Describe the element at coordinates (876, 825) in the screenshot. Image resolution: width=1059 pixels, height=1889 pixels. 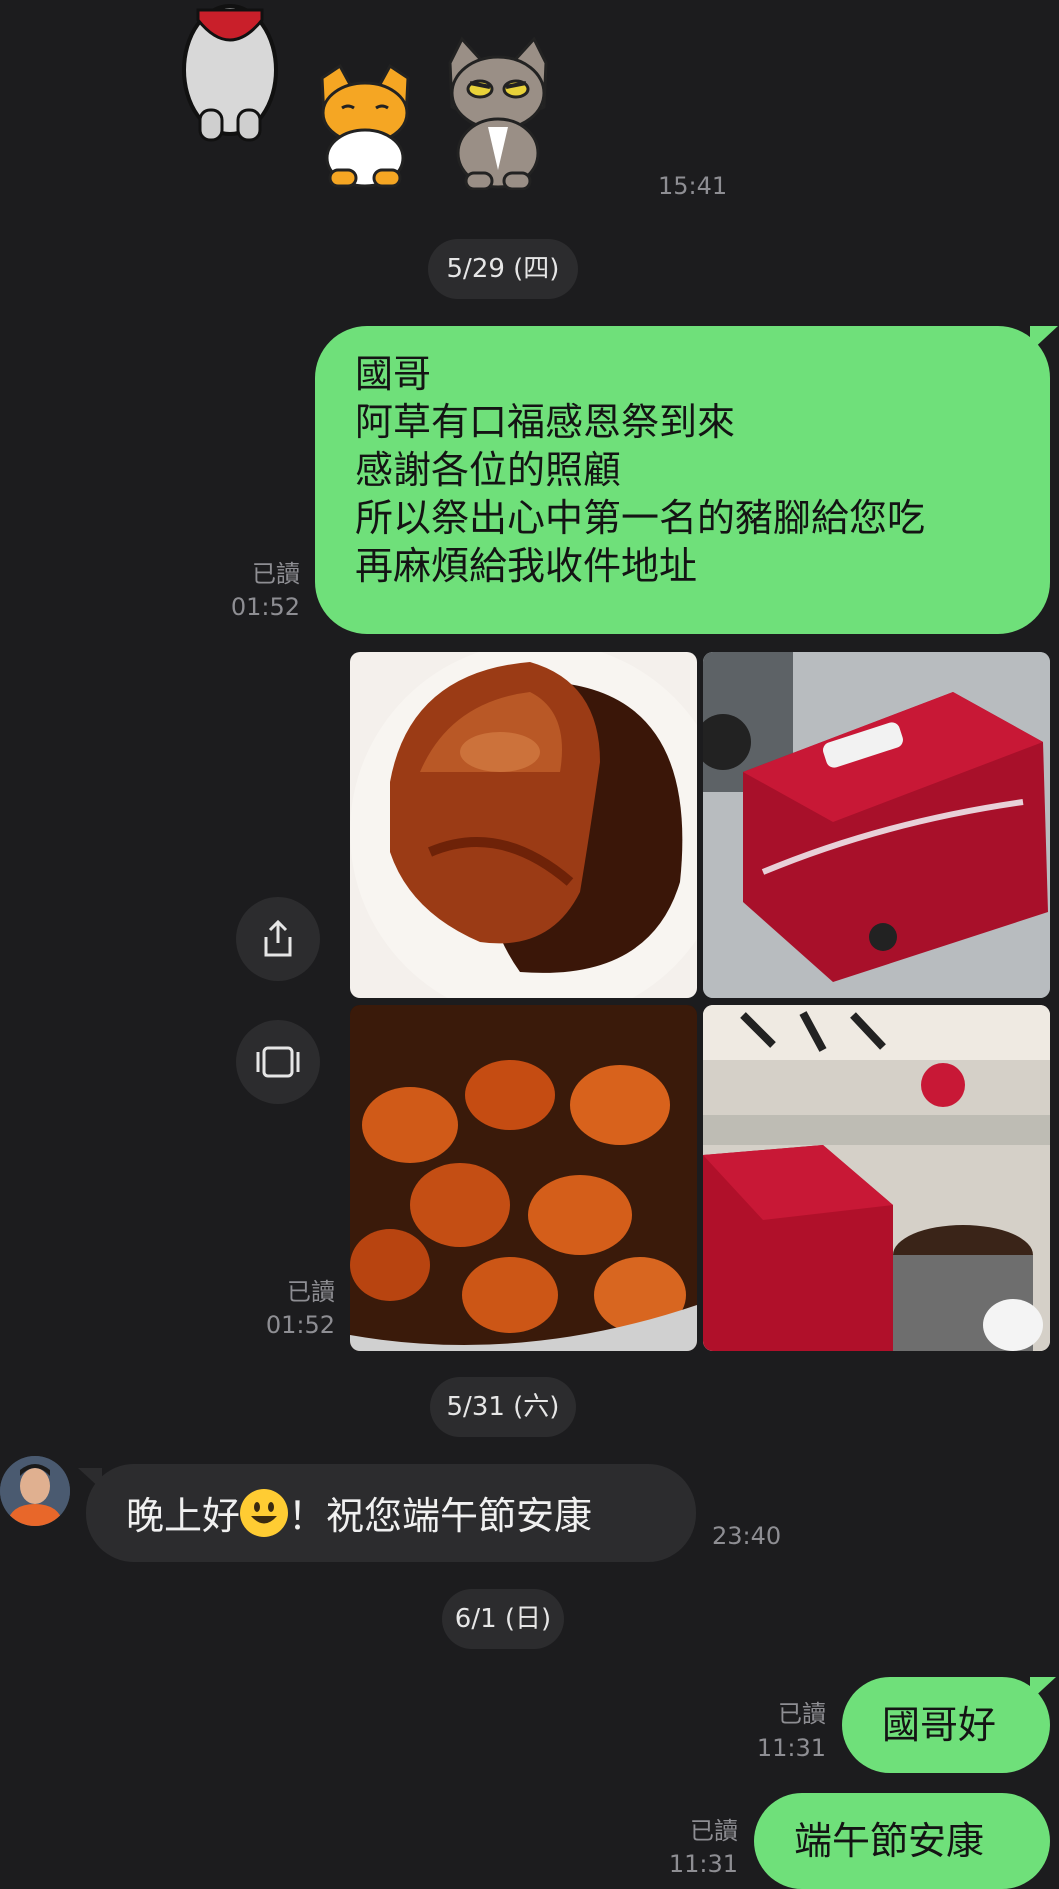
I see `red-gift-box-photo` at that location.